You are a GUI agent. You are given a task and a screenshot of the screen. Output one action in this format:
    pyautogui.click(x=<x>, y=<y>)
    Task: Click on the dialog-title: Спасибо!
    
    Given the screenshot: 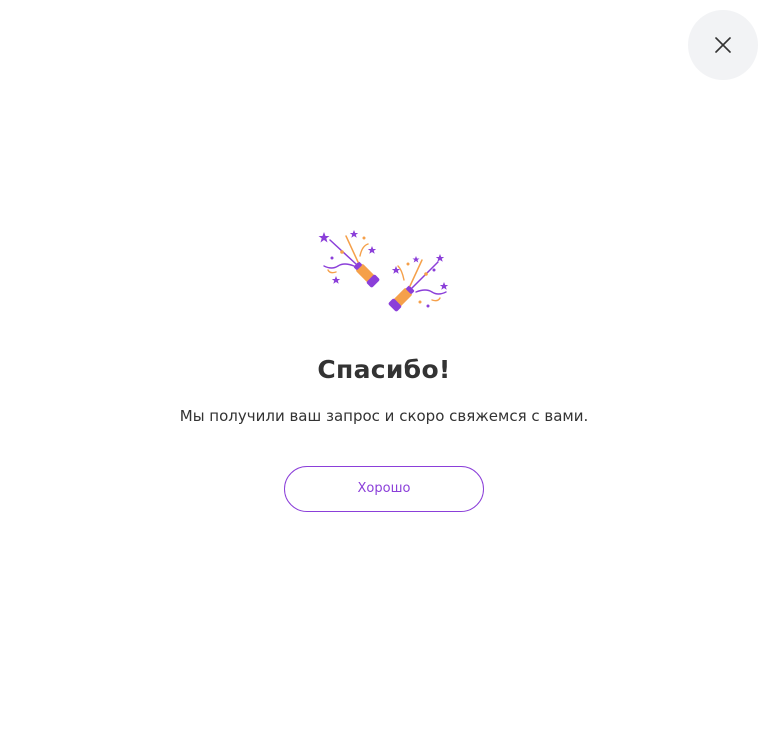 What is the action you would take?
    pyautogui.click(x=384, y=369)
    